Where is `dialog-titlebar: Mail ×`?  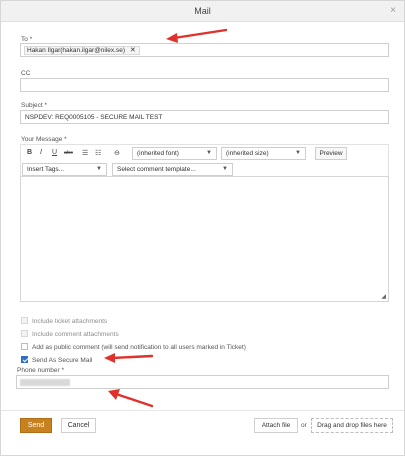
dialog-titlebar: Mail × is located at coordinates (202, 11).